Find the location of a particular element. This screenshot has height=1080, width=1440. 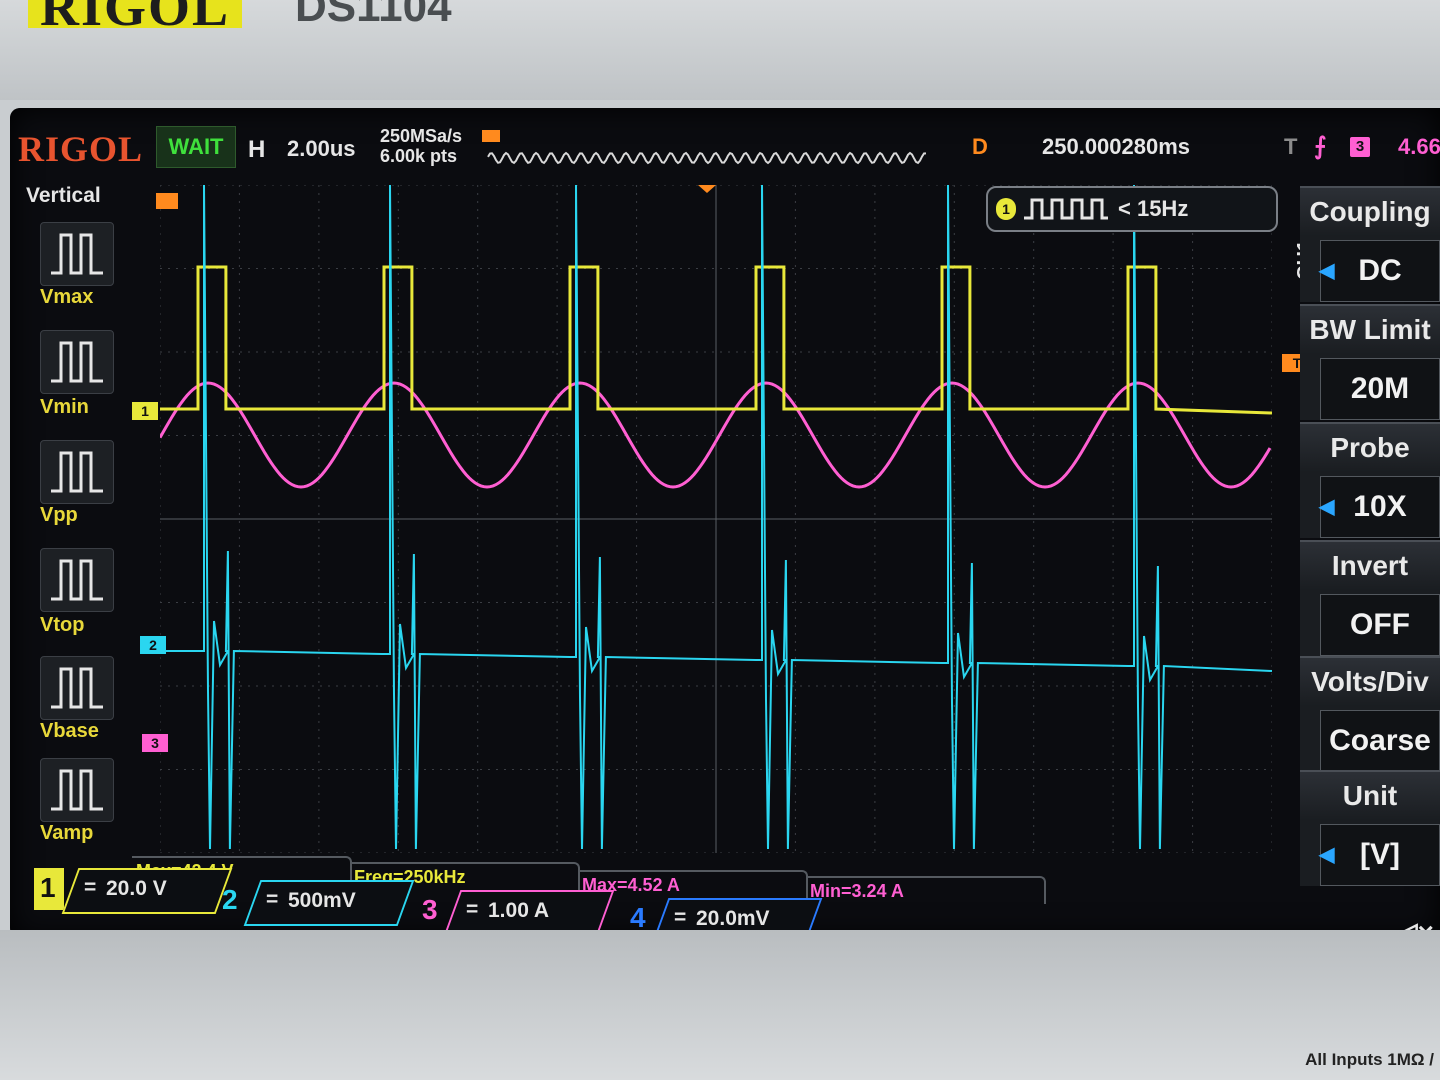

memory-depth: 6.00k pts is located at coordinates (419, 156).